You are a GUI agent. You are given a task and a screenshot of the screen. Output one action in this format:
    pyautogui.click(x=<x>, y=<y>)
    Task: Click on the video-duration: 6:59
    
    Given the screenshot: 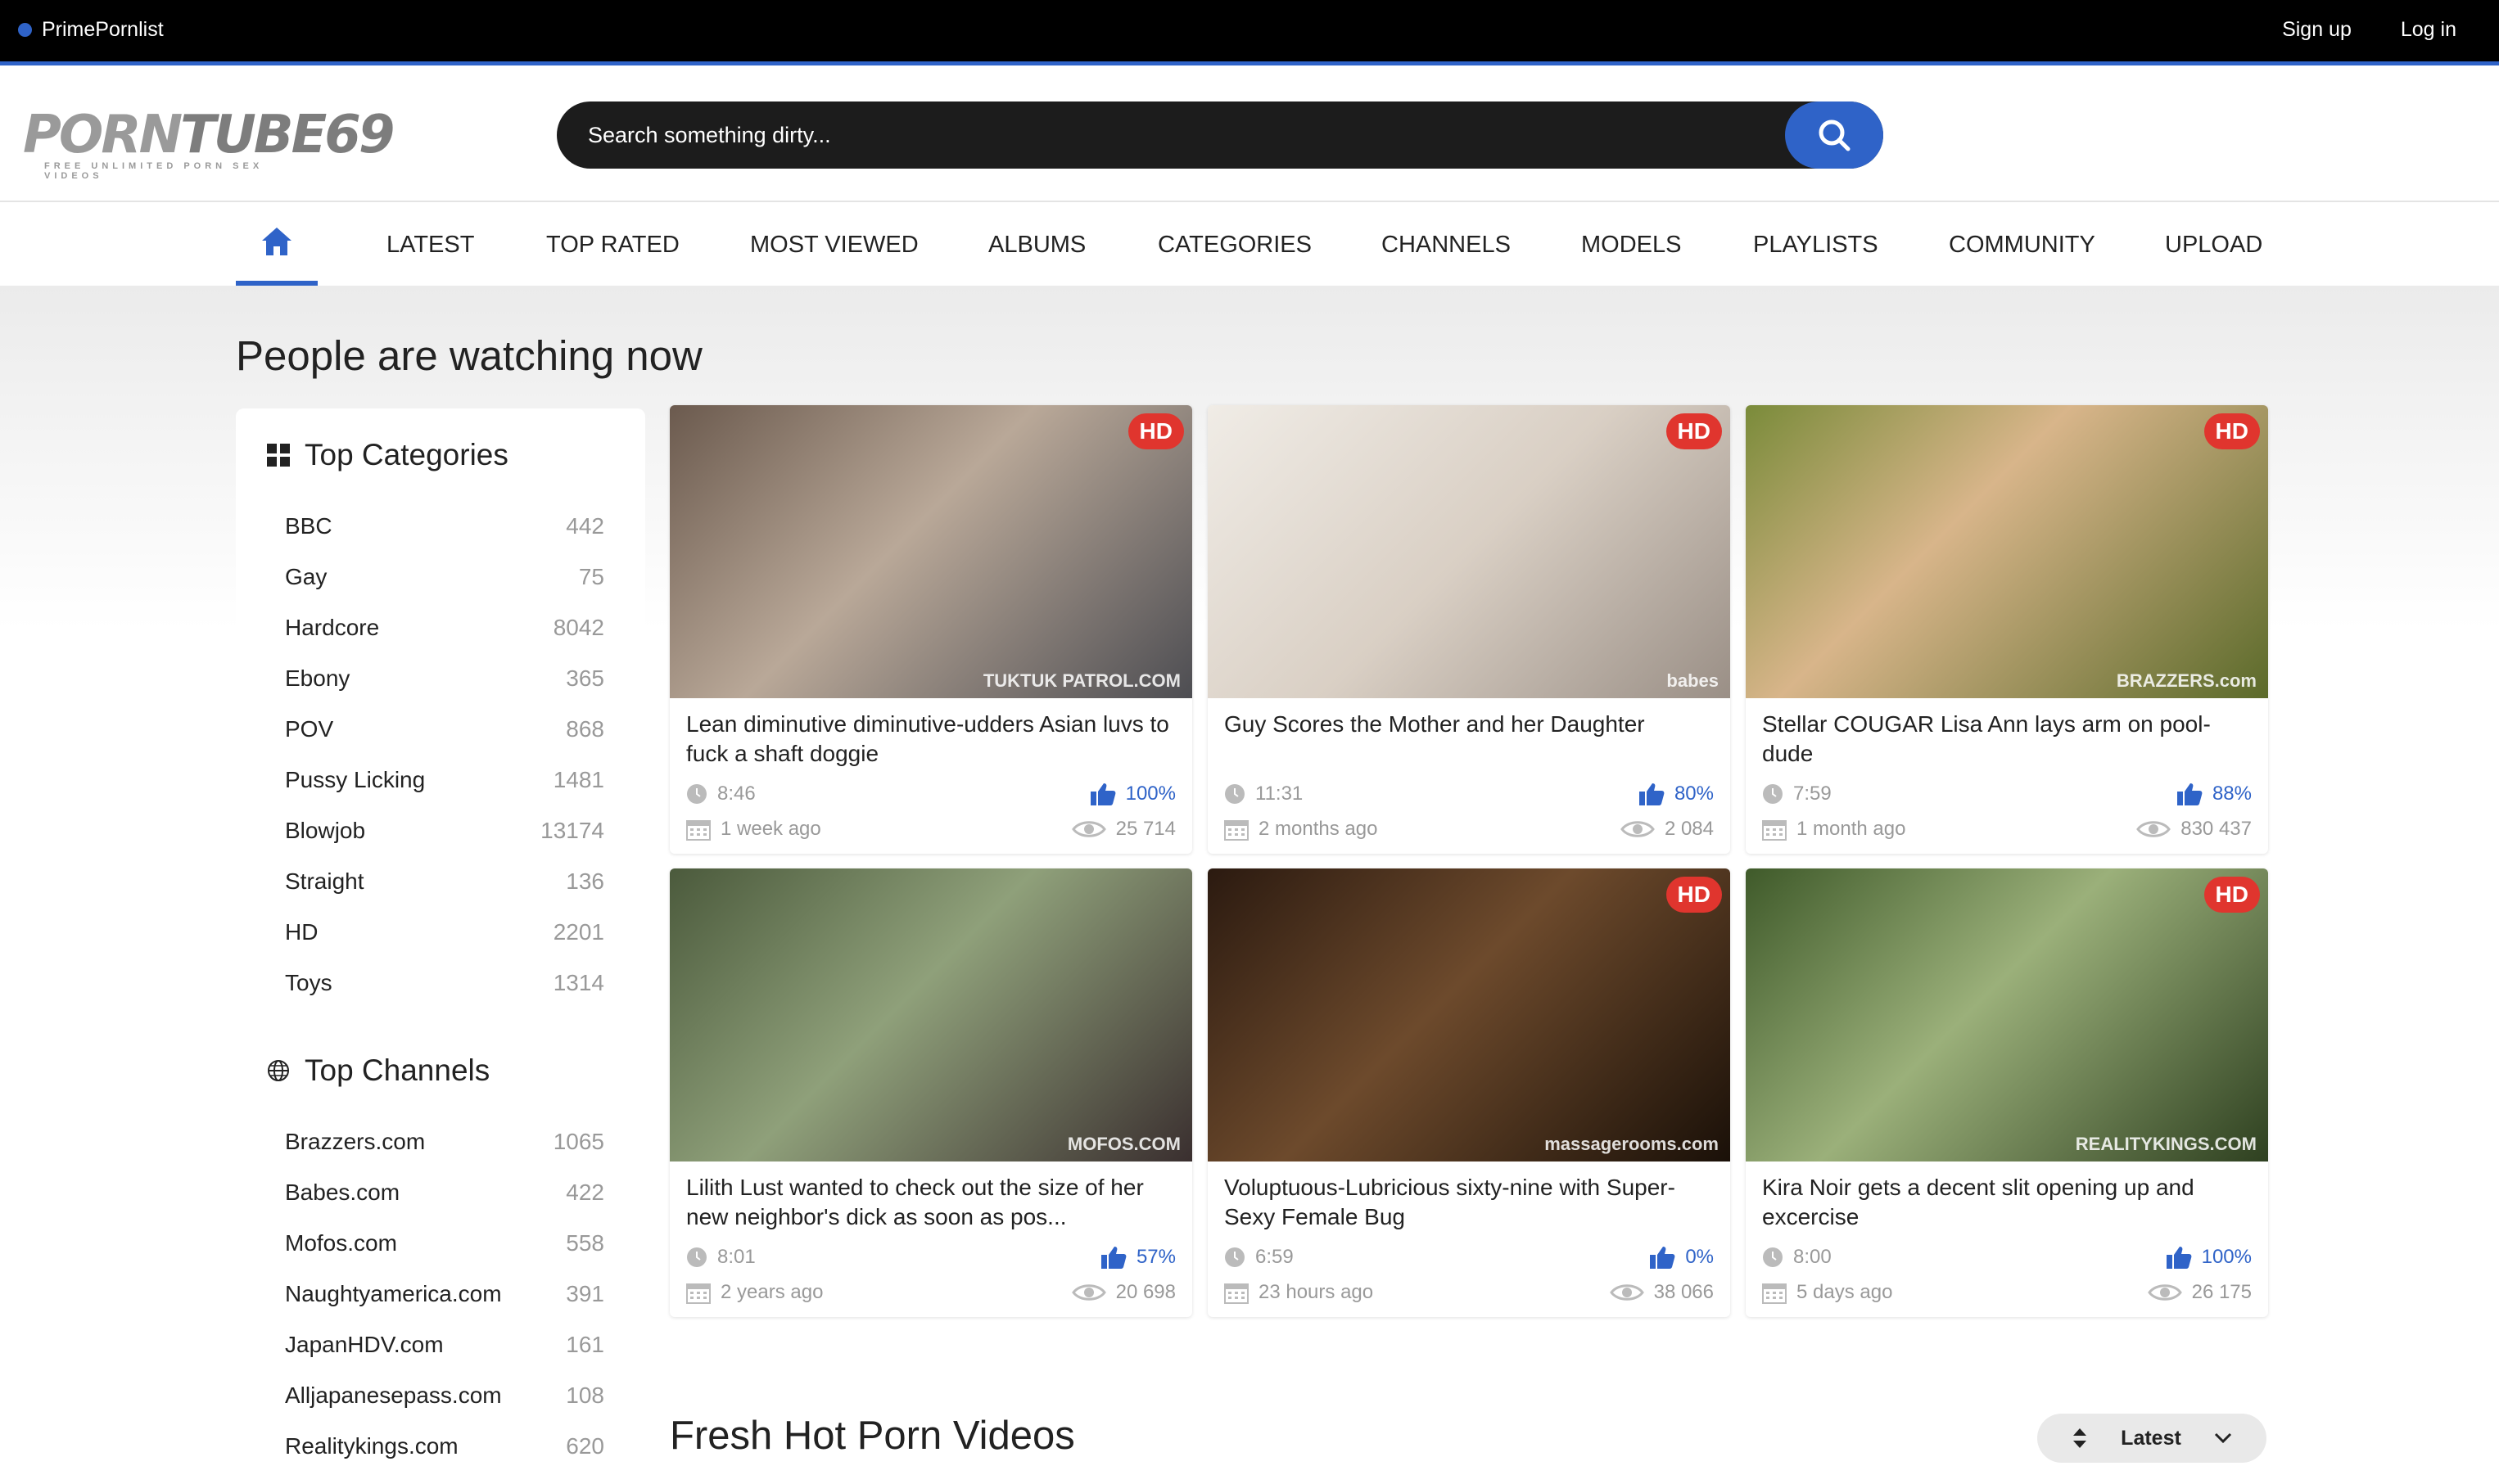 What is the action you would take?
    pyautogui.click(x=1275, y=1257)
    